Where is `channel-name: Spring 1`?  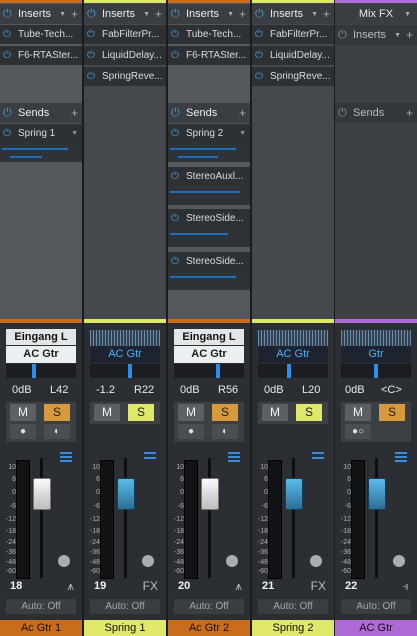
channel-name: Spring 1 is located at coordinates (125, 628).